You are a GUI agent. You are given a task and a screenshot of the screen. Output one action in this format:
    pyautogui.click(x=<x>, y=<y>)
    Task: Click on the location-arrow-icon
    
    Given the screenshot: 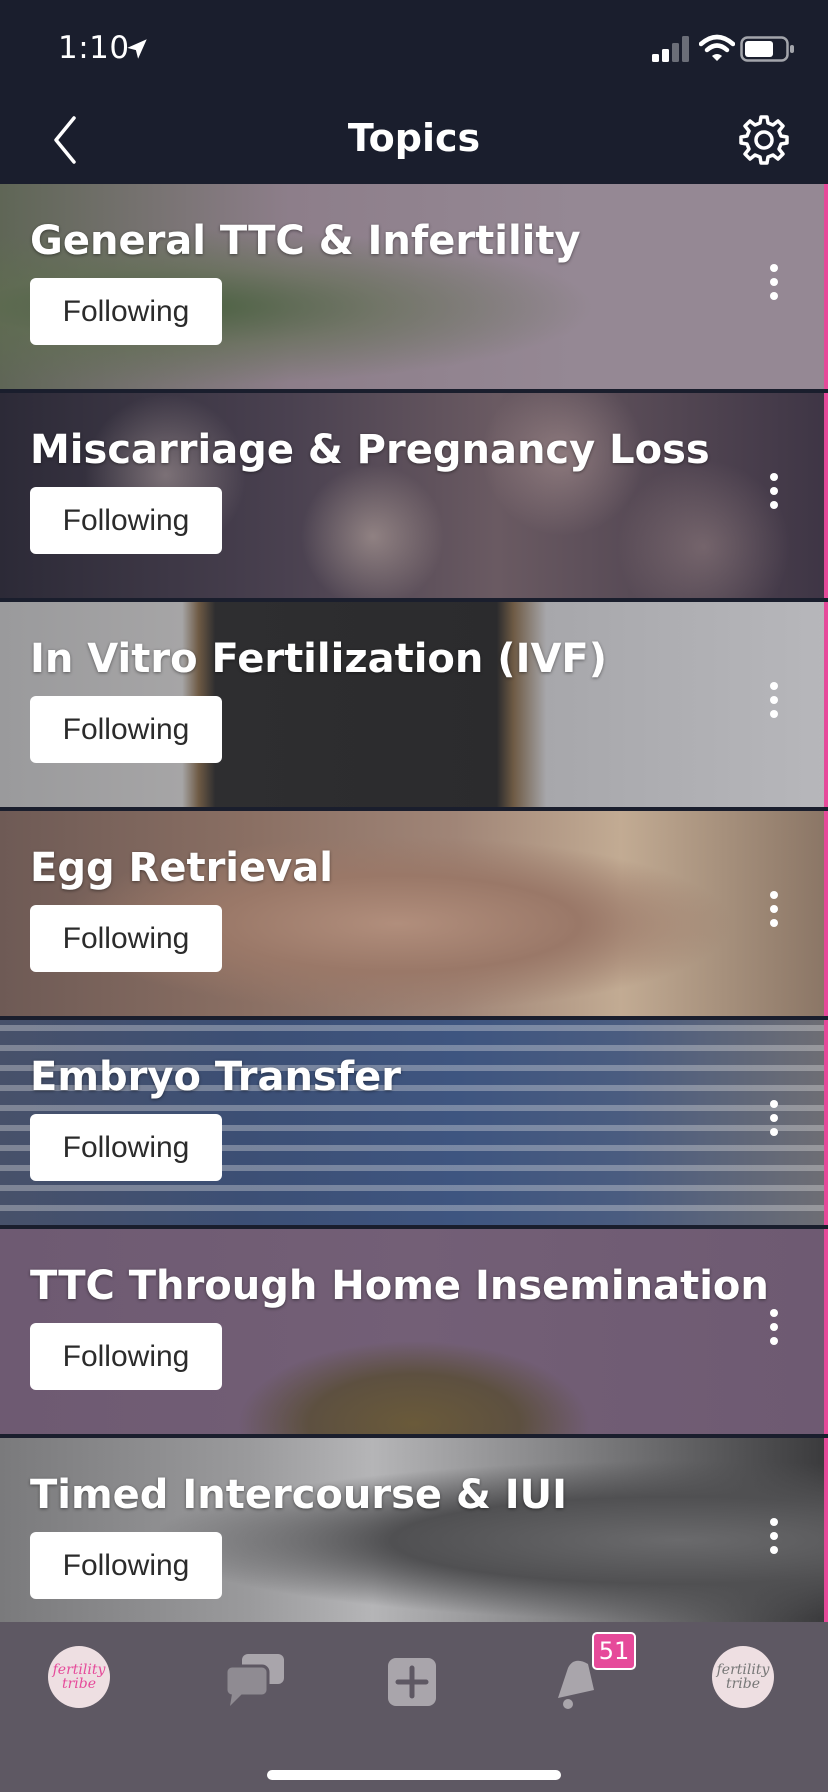 What is the action you would take?
    pyautogui.click(x=137, y=49)
    